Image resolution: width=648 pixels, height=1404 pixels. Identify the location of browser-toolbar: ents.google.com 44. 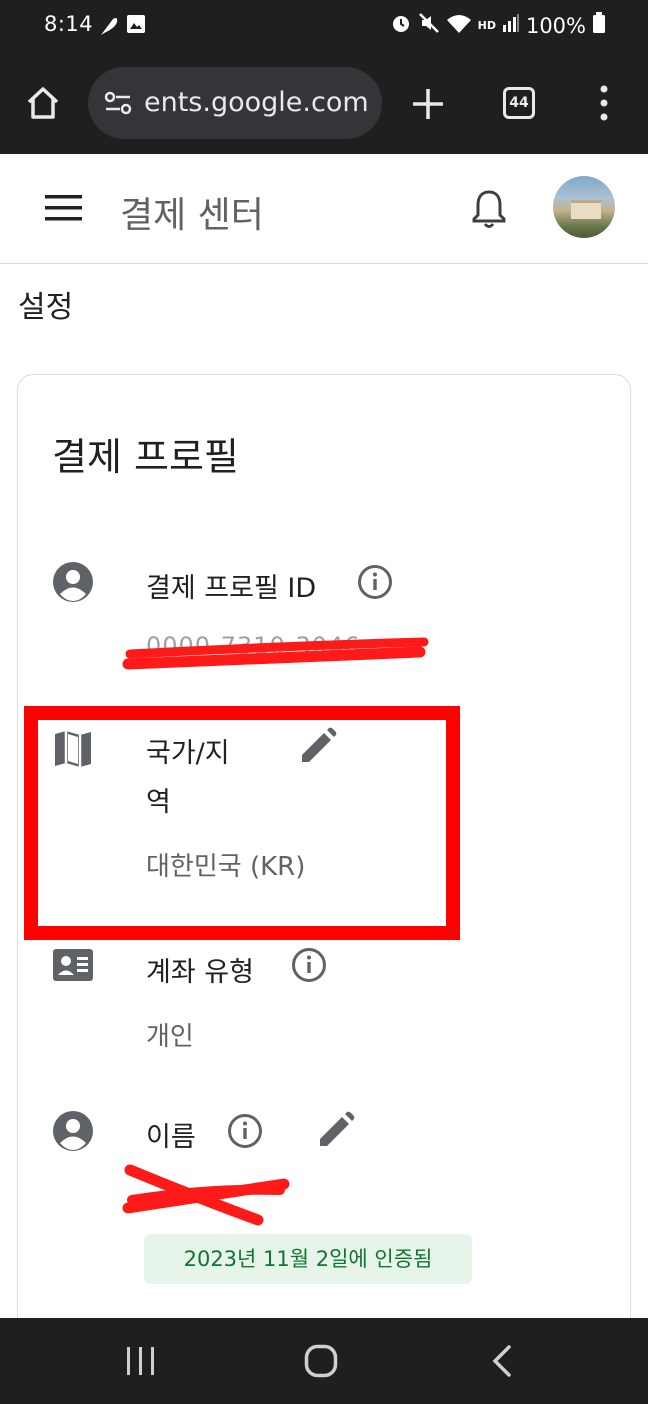
(324, 104).